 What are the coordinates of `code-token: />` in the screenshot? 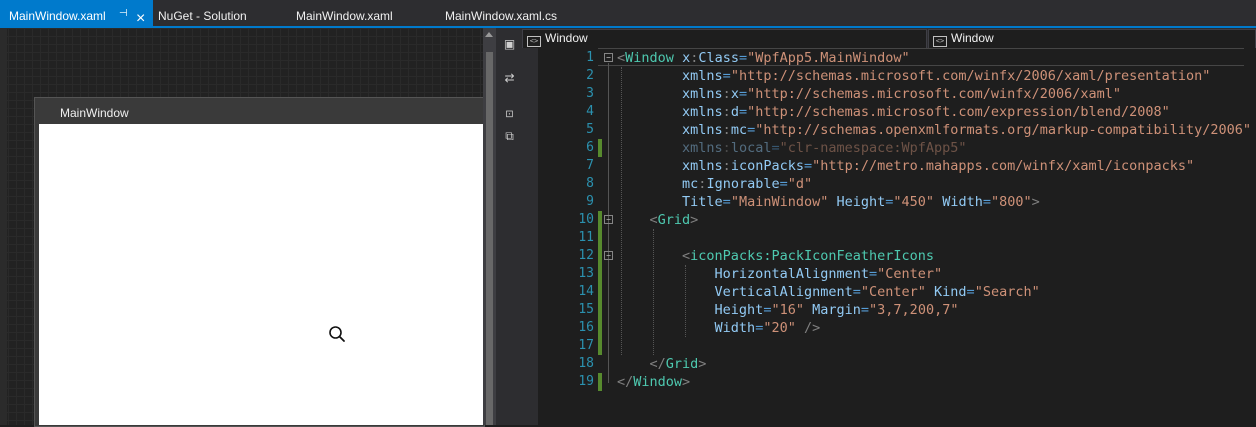 It's located at (812, 328).